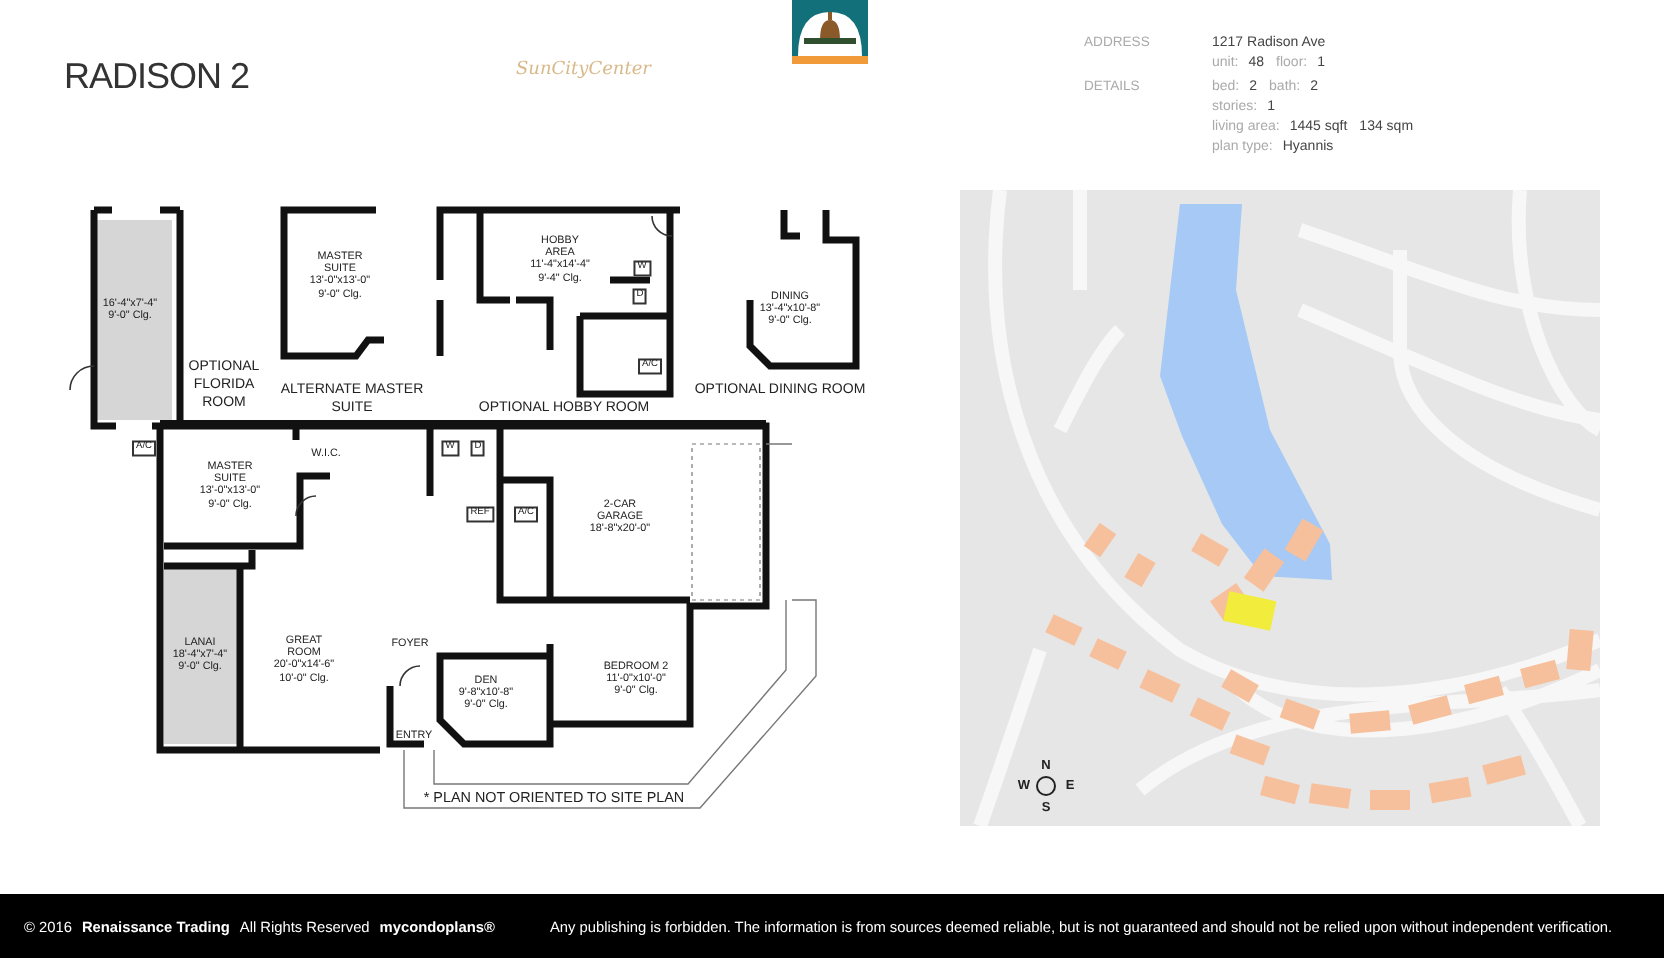 Image resolution: width=1664 pixels, height=958 pixels. Describe the element at coordinates (1046, 786) in the screenshot. I see `compass-icon` at that location.